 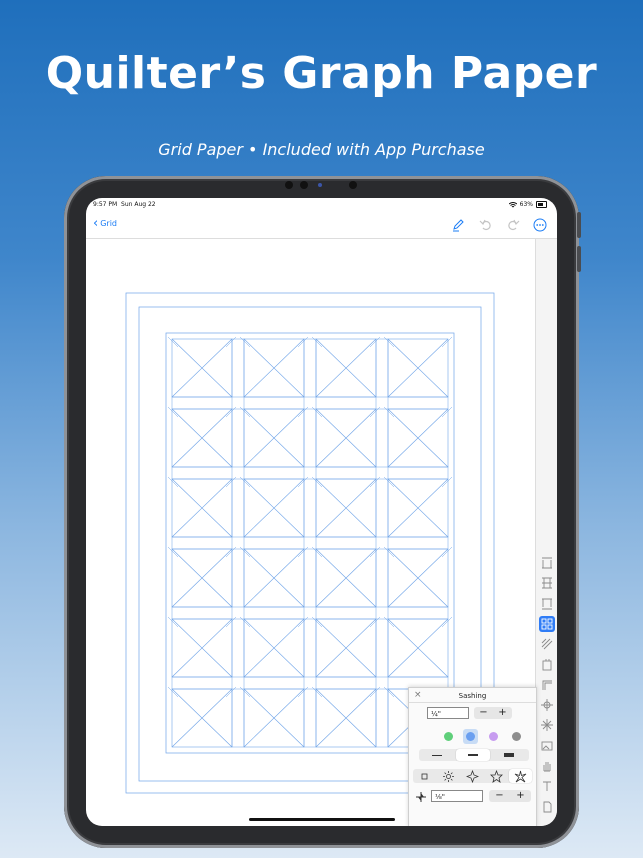 I want to click on status-right: 63%, so click(x=527, y=204).